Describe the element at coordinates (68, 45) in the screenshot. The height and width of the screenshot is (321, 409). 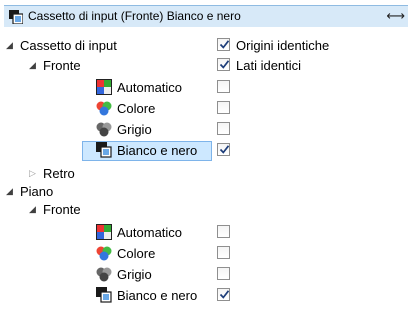
I see `tree-node-label: Cassetto di input` at that location.